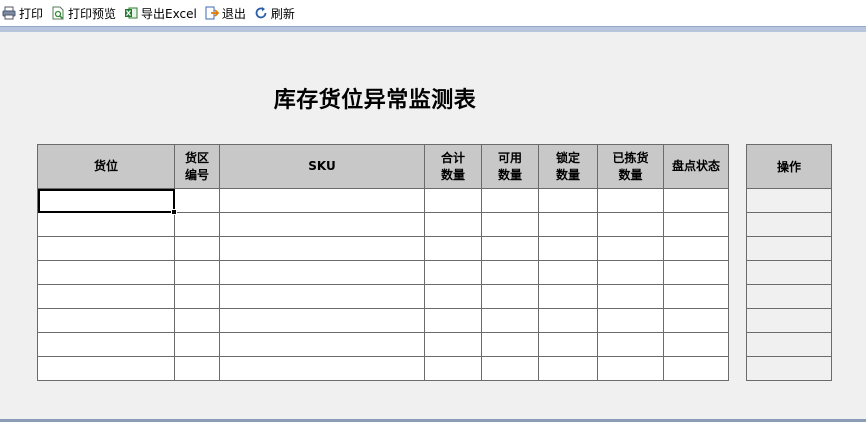 The width and height of the screenshot is (866, 422). What do you see at coordinates (196, 174) in the screenshot?
I see `column-header-line2: 编号` at bounding box center [196, 174].